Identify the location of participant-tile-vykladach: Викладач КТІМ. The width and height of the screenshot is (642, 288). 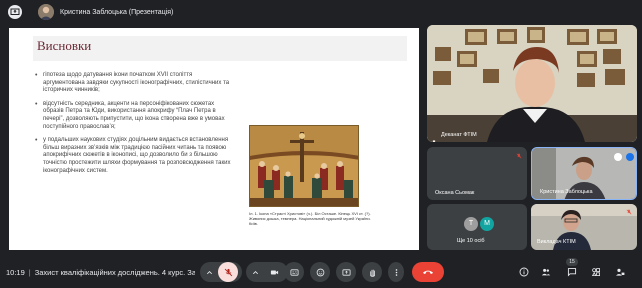
(584, 227).